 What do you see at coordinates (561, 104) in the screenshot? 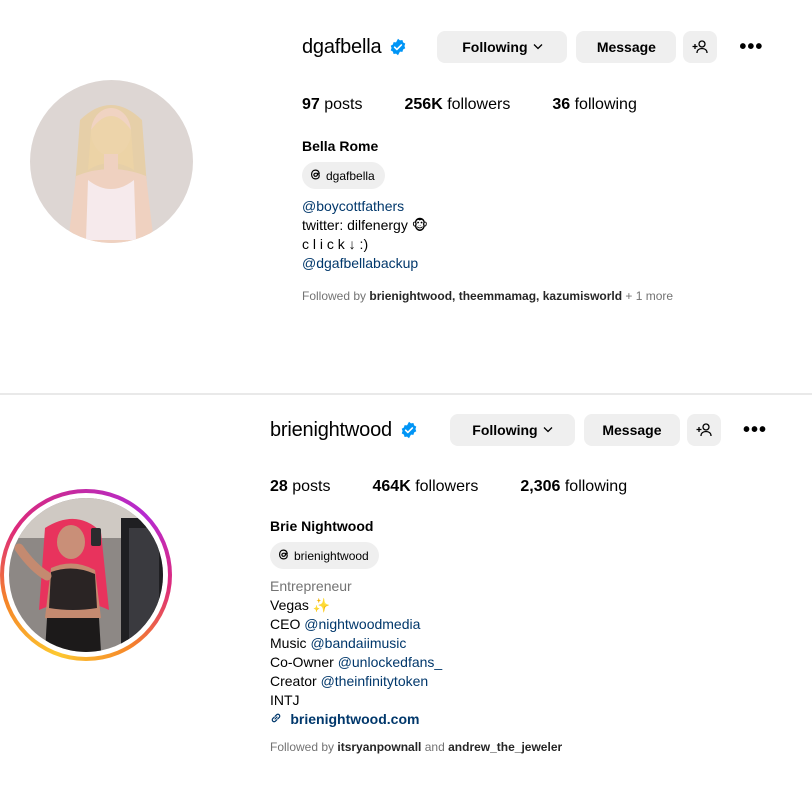
I see `following-number: 36` at bounding box center [561, 104].